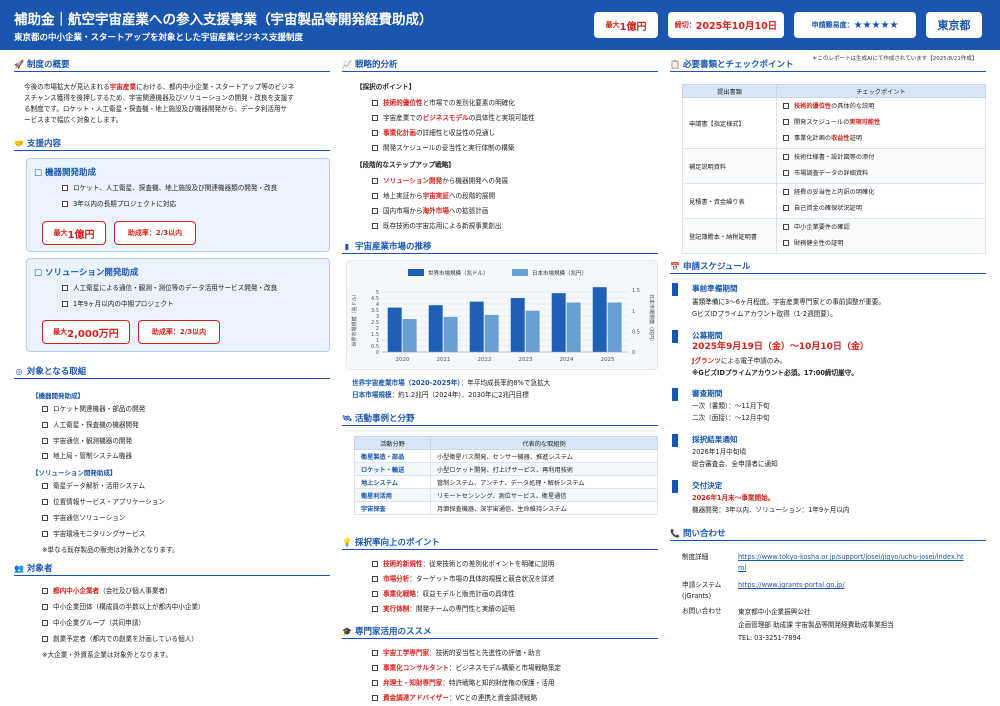 This screenshot has height=706, width=1000. What do you see at coordinates (506, 456) in the screenshot?
I see `table-row: 衛星製造・部品 小型衛星バス開発、センサー機器、推進システム` at bounding box center [506, 456].